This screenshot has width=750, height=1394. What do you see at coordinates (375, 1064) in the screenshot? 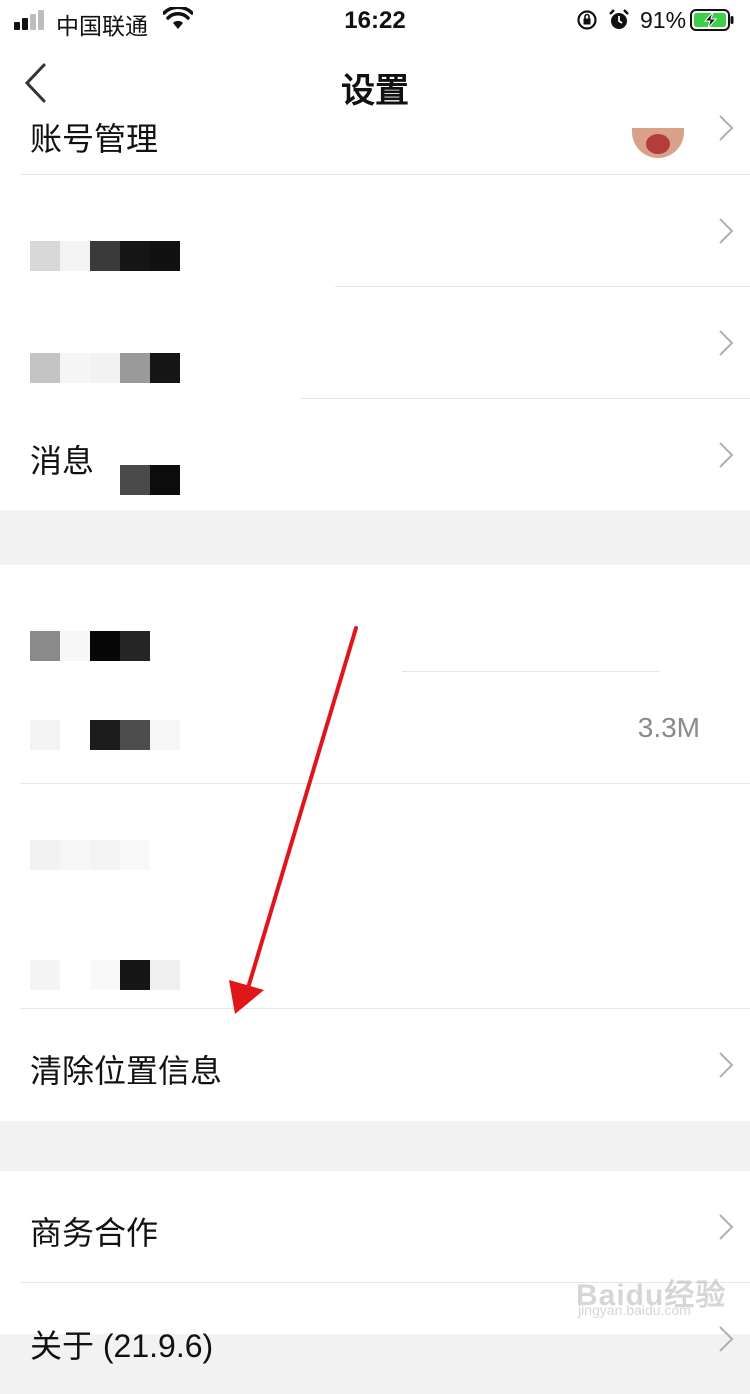
I see `clear-location-row: 清除位置信息` at bounding box center [375, 1064].